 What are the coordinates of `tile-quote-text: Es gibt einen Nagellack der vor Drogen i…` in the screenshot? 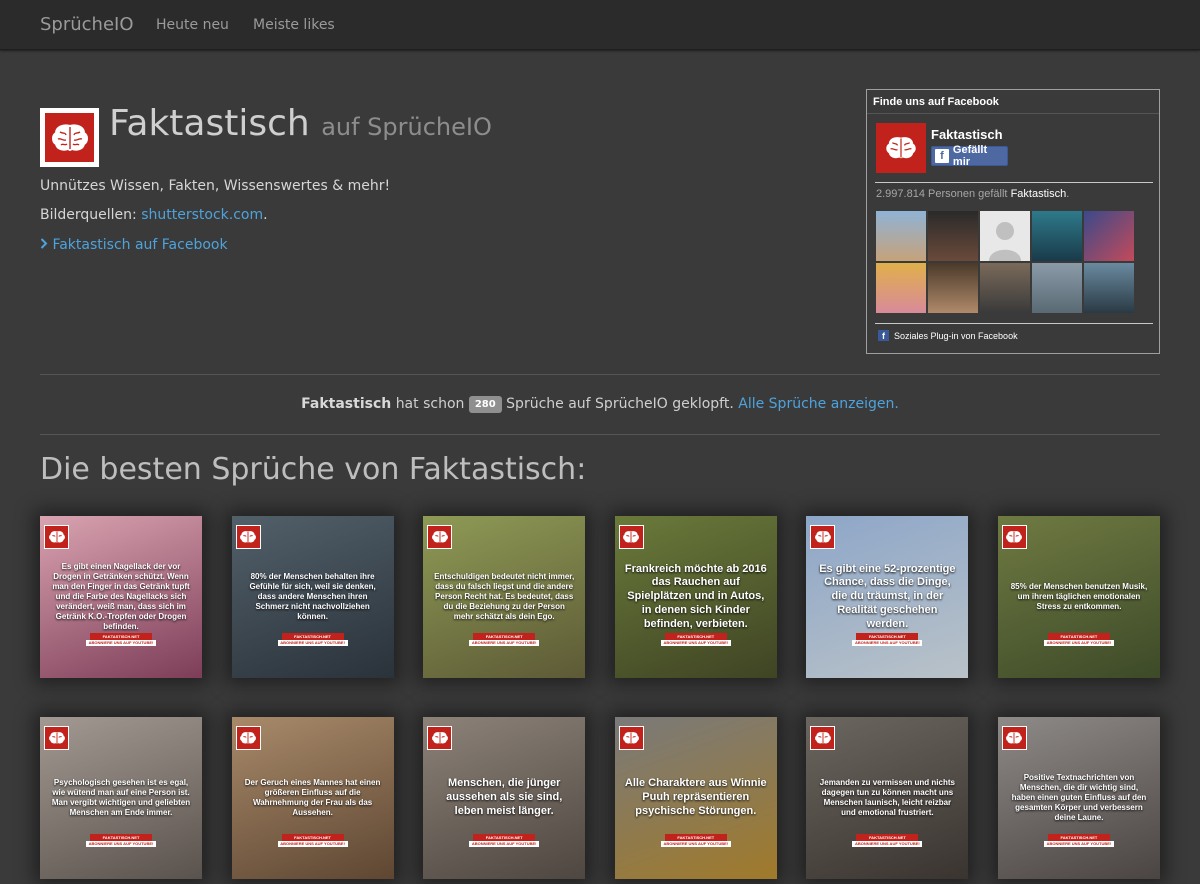 It's located at (121, 596).